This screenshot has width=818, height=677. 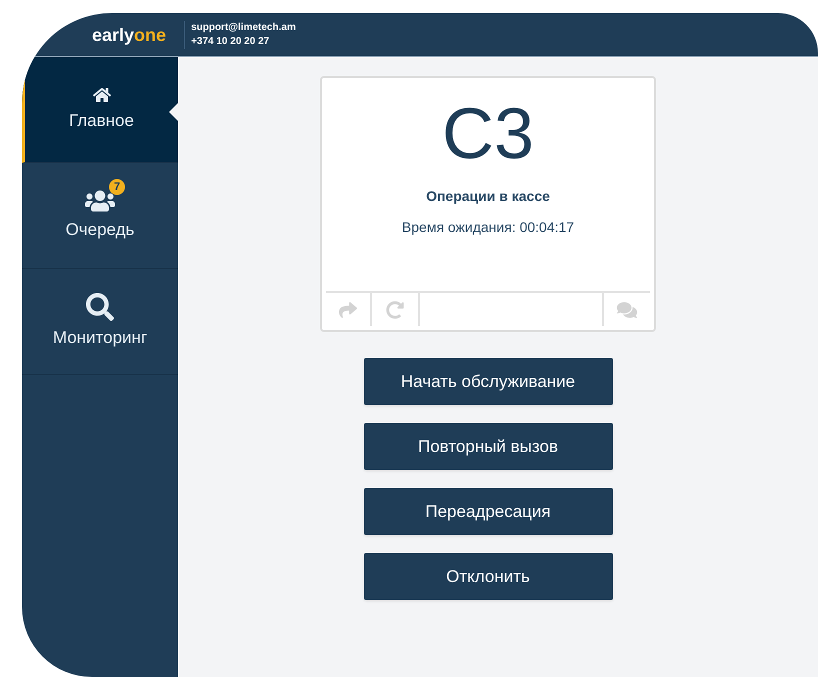 I want to click on support-phone: +374 10 20 20 27, so click(x=230, y=41).